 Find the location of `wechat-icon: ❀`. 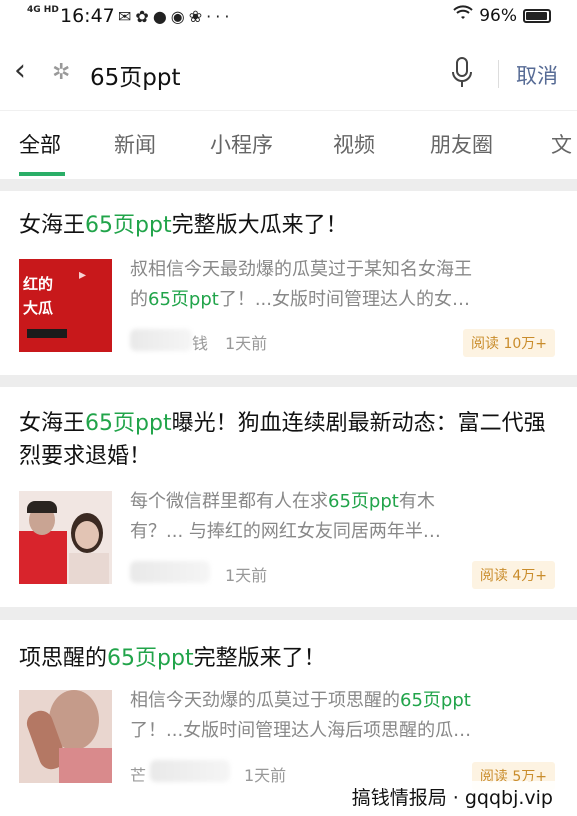

wechat-icon: ❀ is located at coordinates (197, 16).